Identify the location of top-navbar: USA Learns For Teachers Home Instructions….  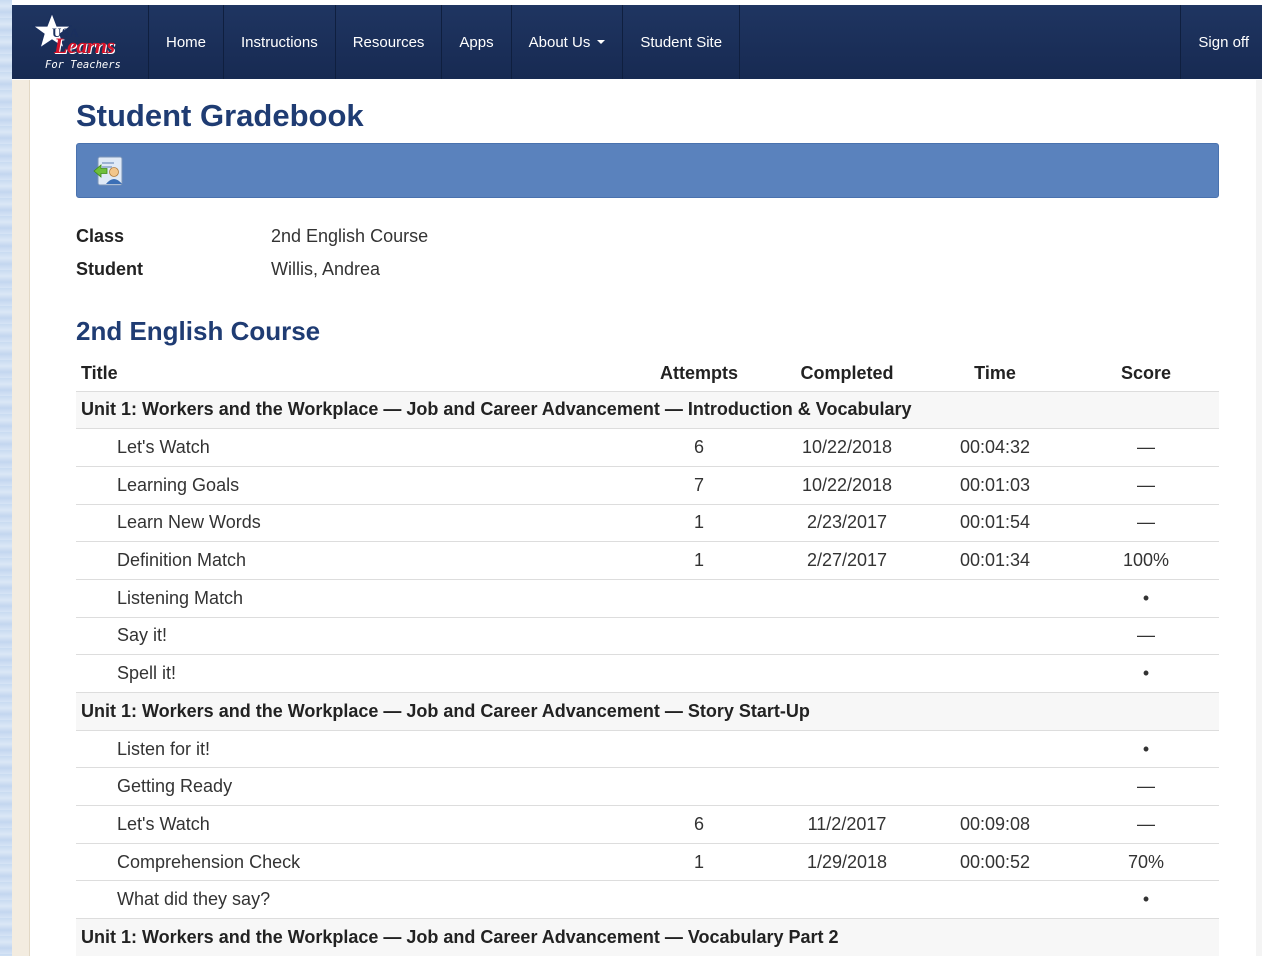
(637, 42).